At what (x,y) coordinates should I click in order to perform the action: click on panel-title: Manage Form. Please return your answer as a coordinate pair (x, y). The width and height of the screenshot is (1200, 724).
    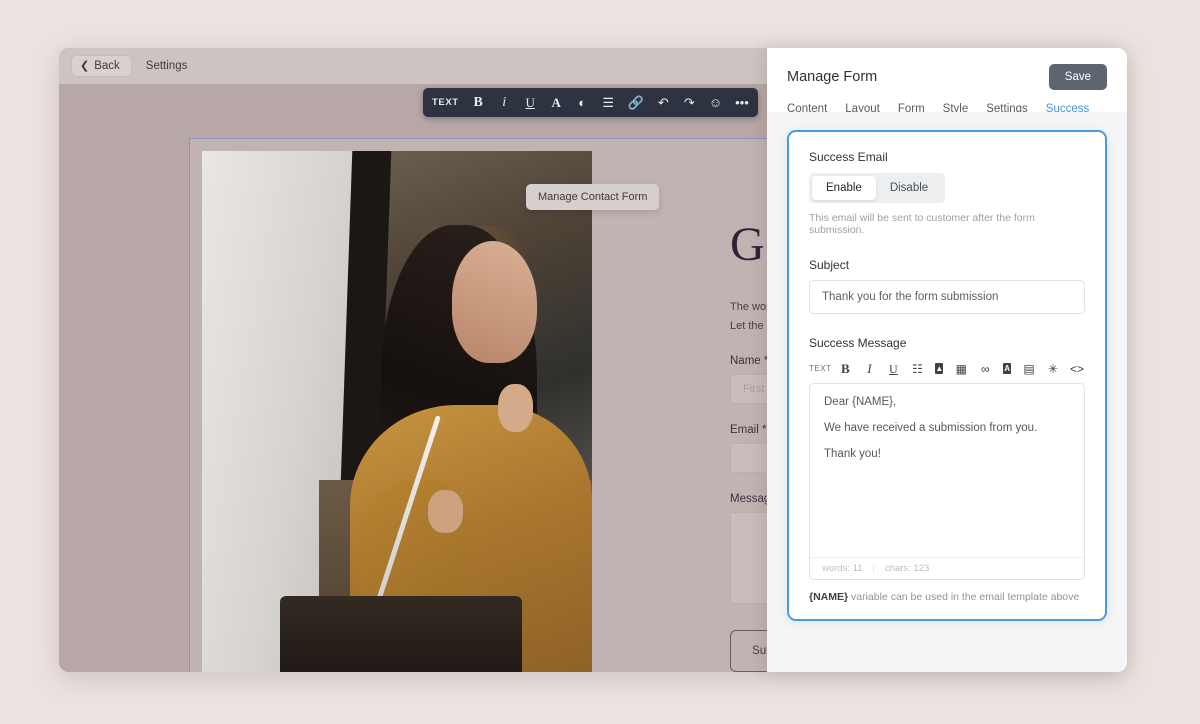
    Looking at the image, I should click on (832, 77).